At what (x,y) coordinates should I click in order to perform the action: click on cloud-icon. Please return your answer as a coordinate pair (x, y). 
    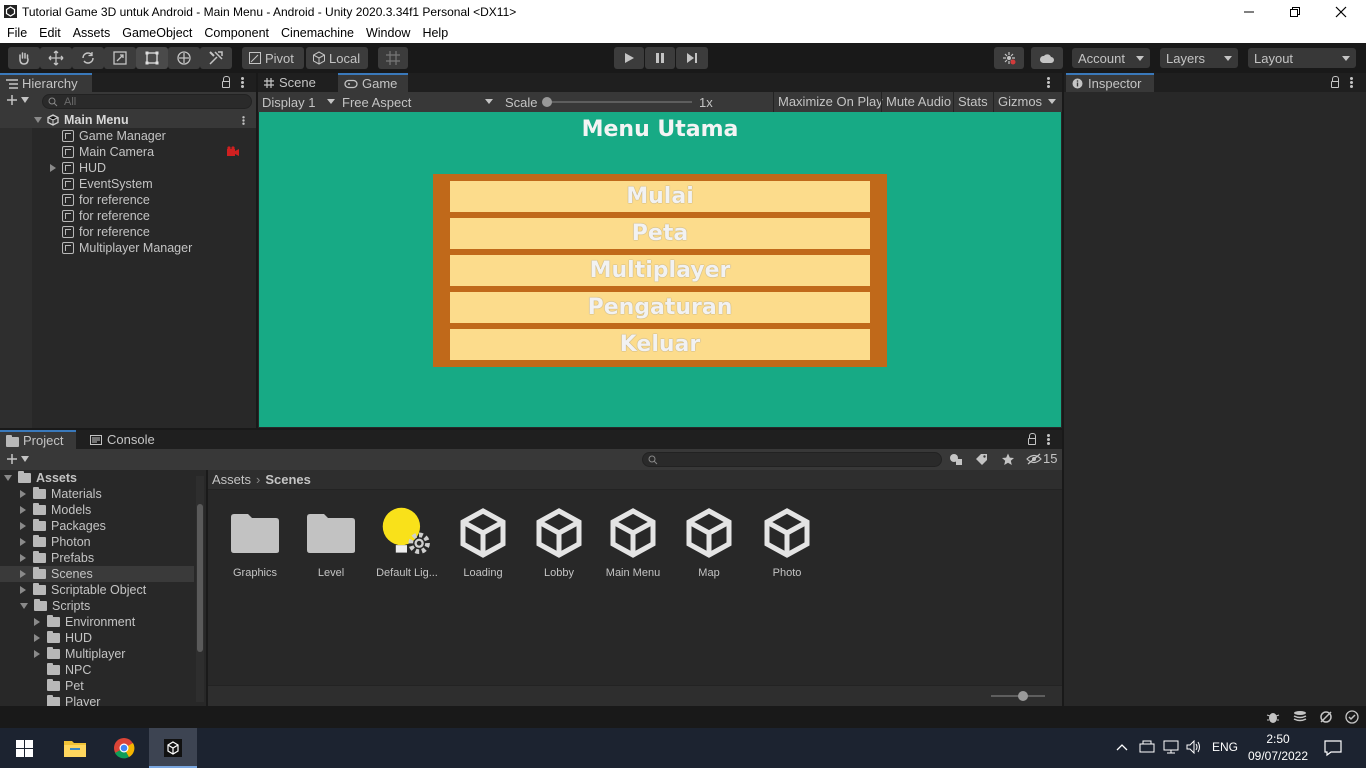
    Looking at the image, I should click on (1047, 58).